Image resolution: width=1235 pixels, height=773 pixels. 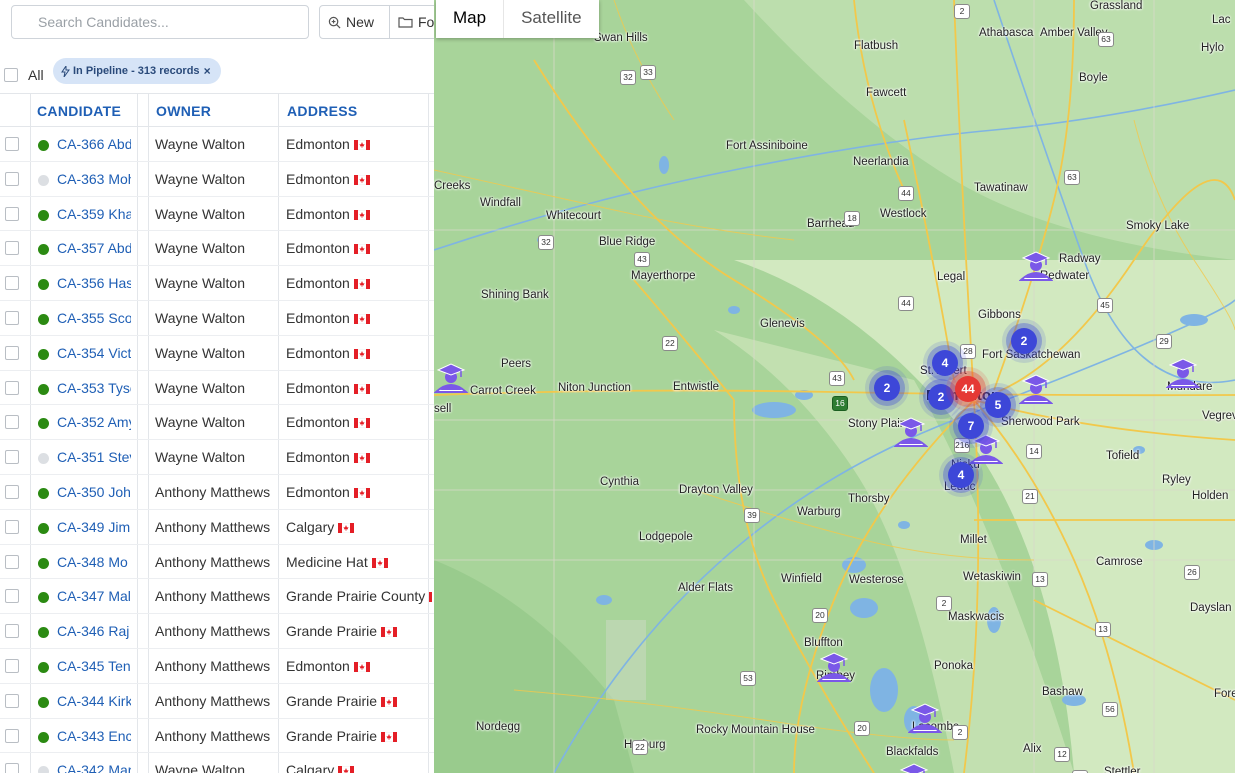 I want to click on highway-shield: 43, so click(x=837, y=378).